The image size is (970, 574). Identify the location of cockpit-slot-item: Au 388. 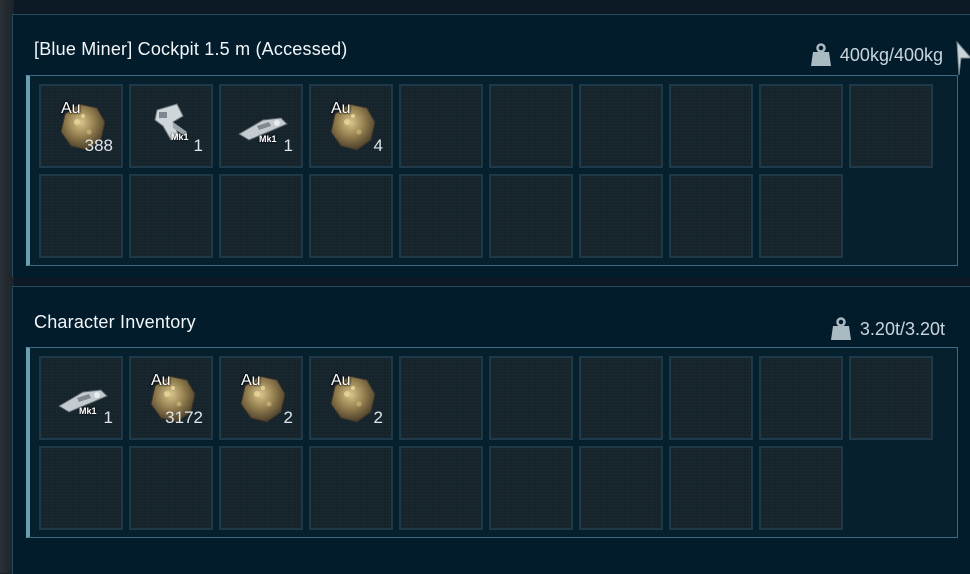
(81, 126).